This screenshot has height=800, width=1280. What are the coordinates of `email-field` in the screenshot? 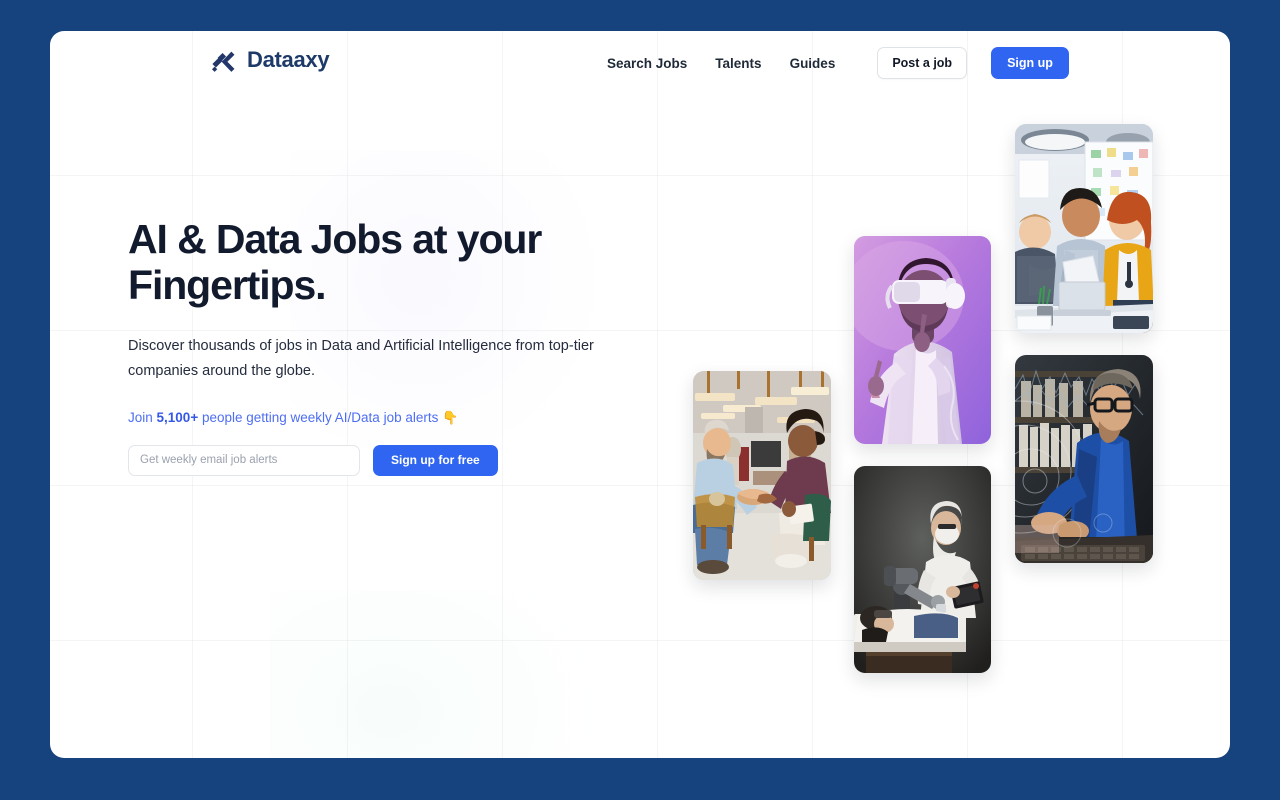 It's located at (244, 460).